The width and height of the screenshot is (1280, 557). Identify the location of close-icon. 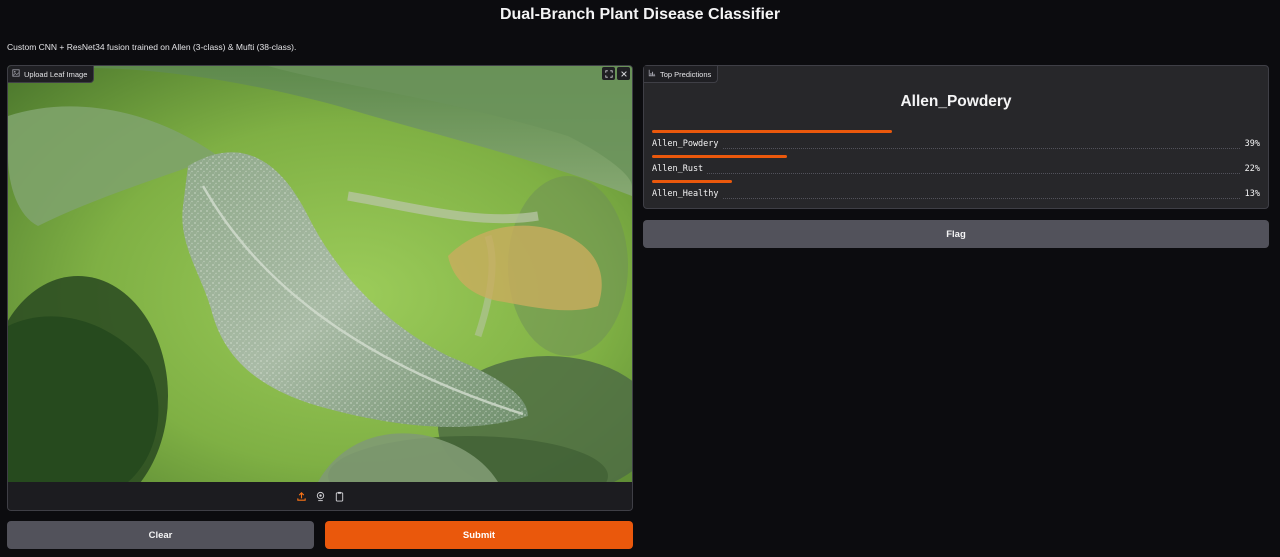
(623, 73).